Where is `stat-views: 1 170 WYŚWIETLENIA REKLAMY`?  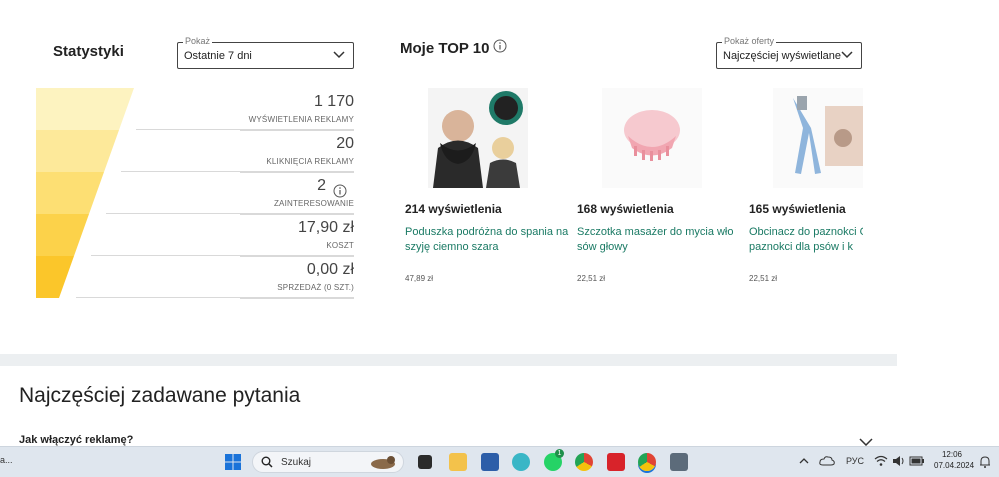 stat-views: 1 170 WYŚWIETLENIA REKLAMY is located at coordinates (297, 109).